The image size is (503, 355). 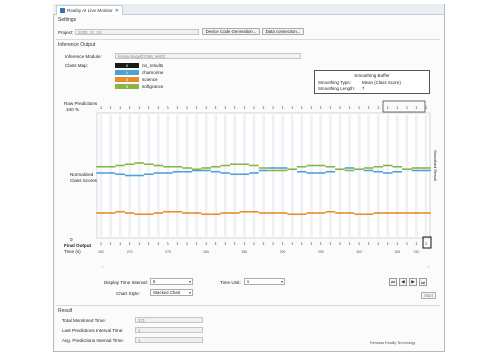 I want to click on divider, so click(x=248, y=39).